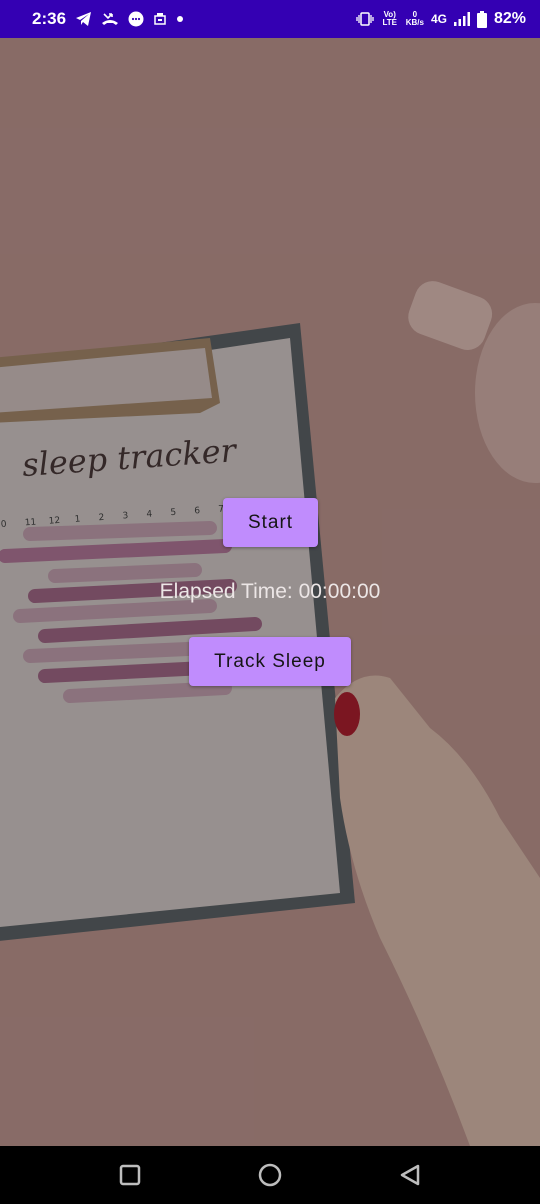 The image size is (540, 1204). I want to click on volte-label: Vo) LTE, so click(389, 18).